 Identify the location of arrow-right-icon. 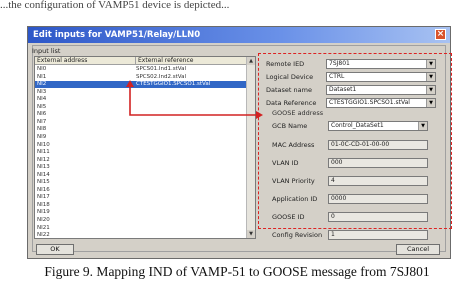
(259, 115).